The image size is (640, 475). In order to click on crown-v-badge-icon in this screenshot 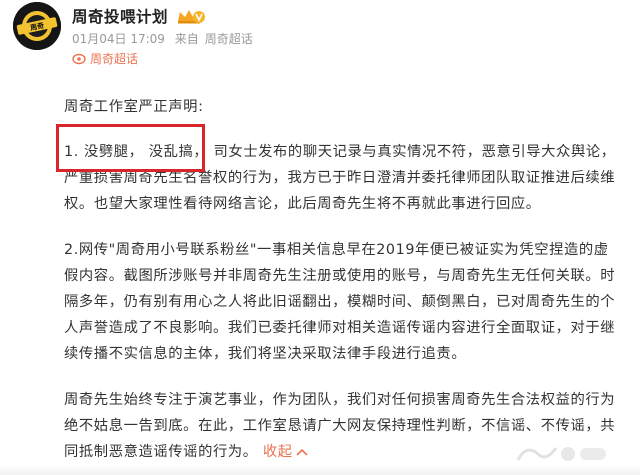, I will do `click(191, 16)`.